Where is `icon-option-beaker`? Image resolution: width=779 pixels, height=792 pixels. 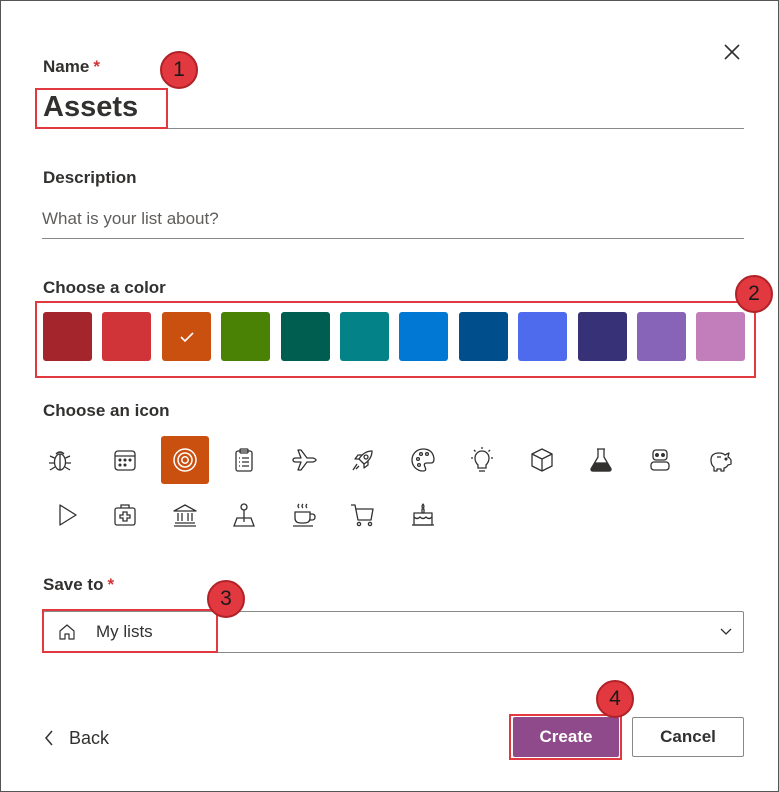
icon-option-beaker is located at coordinates (601, 460).